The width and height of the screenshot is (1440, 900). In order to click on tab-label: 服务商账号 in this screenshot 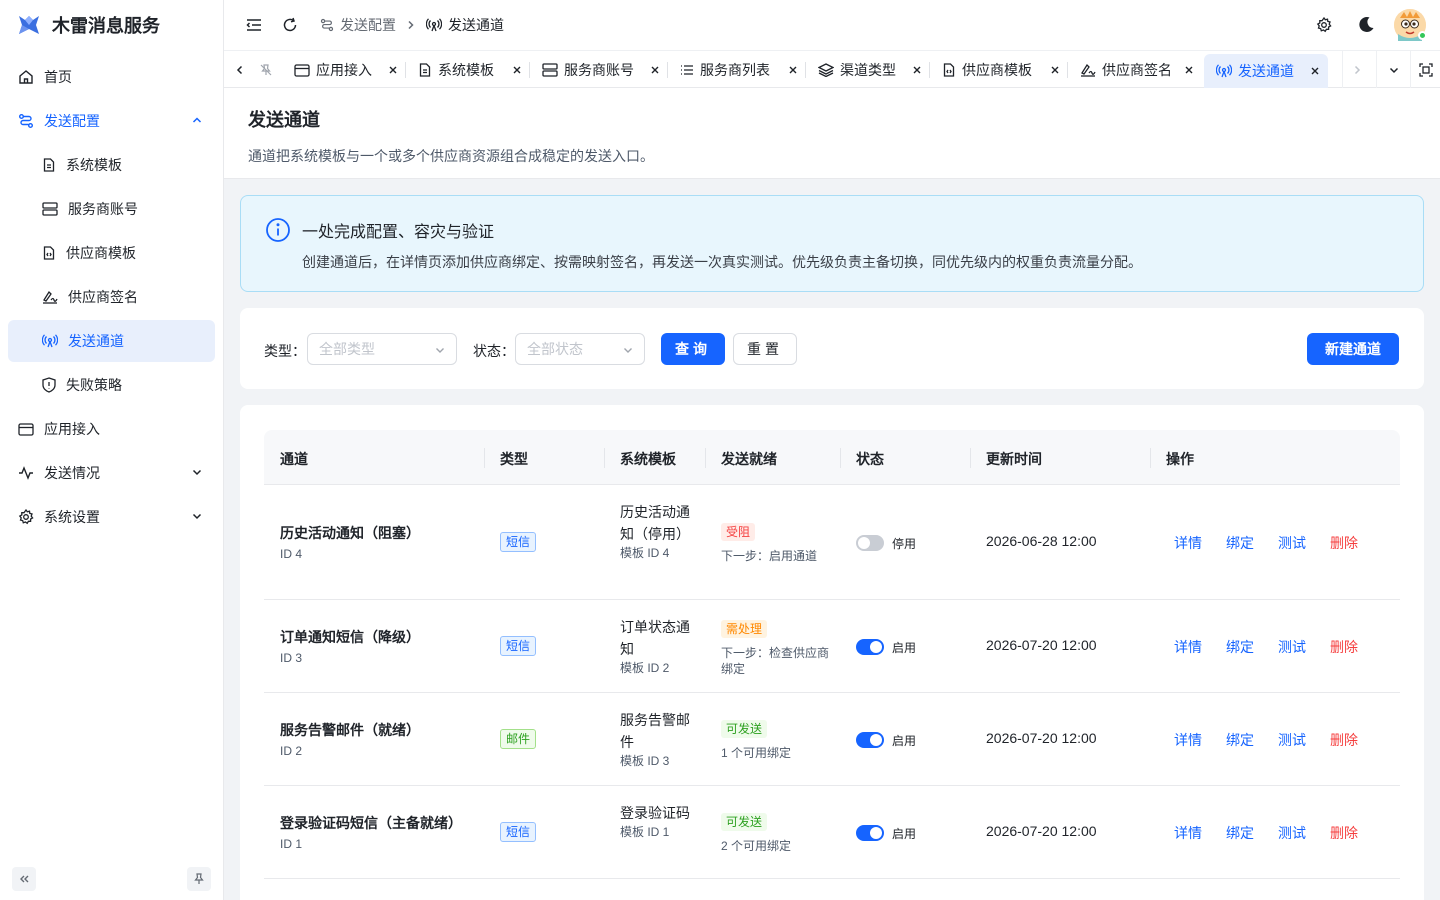, I will do `click(599, 70)`.